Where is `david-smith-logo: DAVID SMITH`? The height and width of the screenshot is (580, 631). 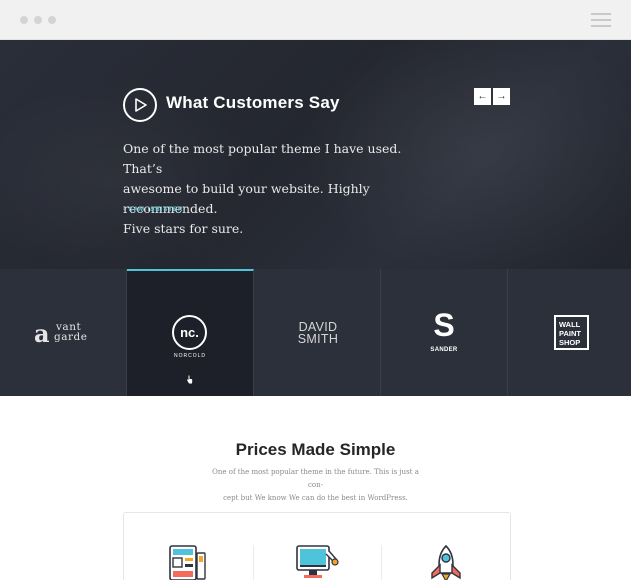 david-smith-logo: DAVID SMITH is located at coordinates (318, 333).